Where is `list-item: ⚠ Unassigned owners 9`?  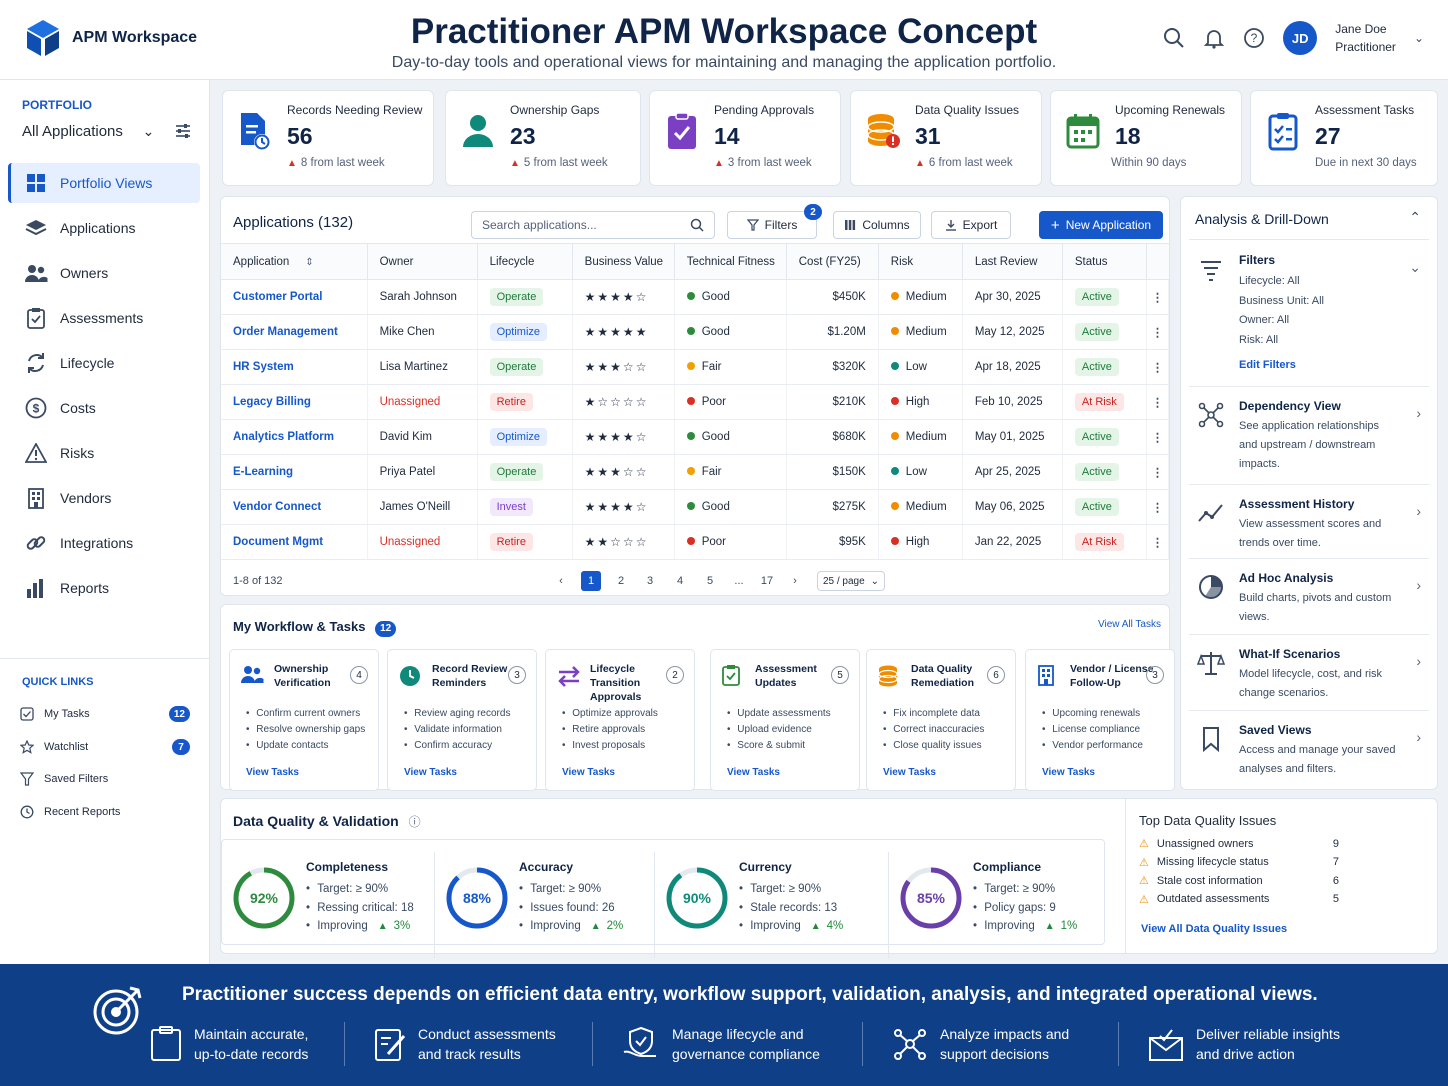
list-item: ⚠ Unassigned owners 9 is located at coordinates (1239, 844).